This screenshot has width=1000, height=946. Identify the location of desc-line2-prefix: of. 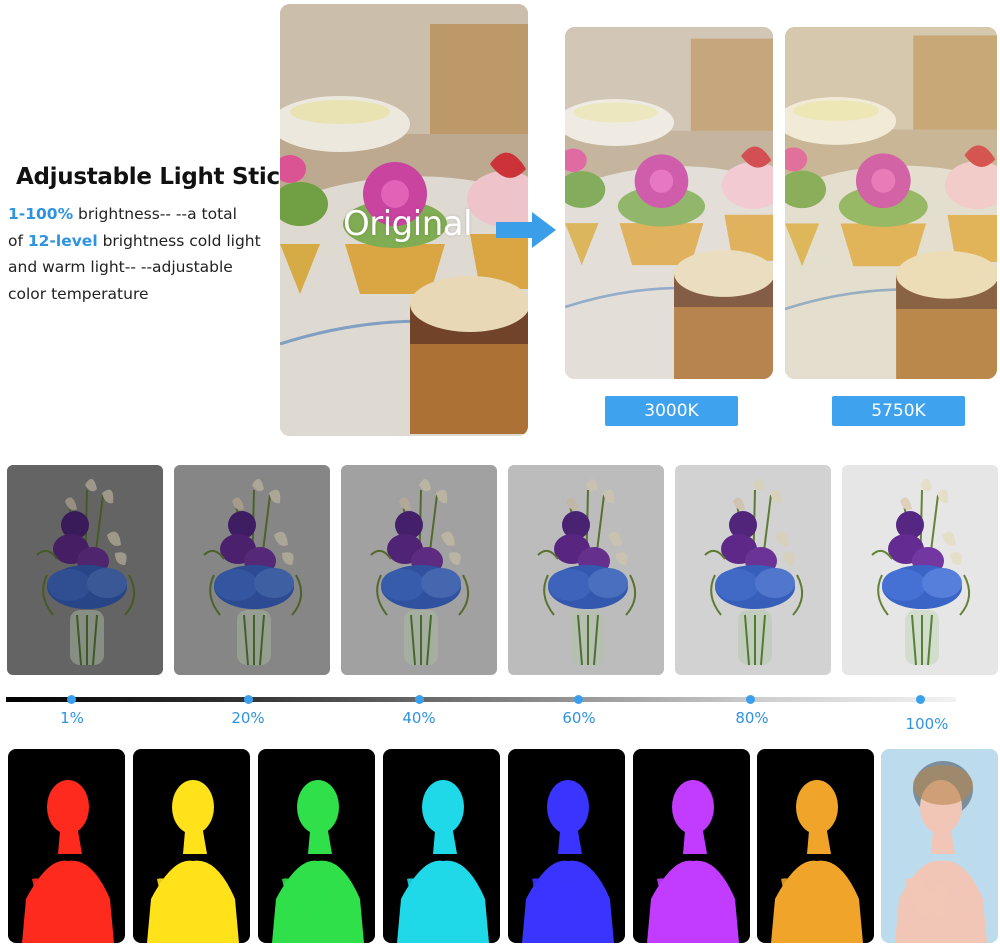
(18, 240).